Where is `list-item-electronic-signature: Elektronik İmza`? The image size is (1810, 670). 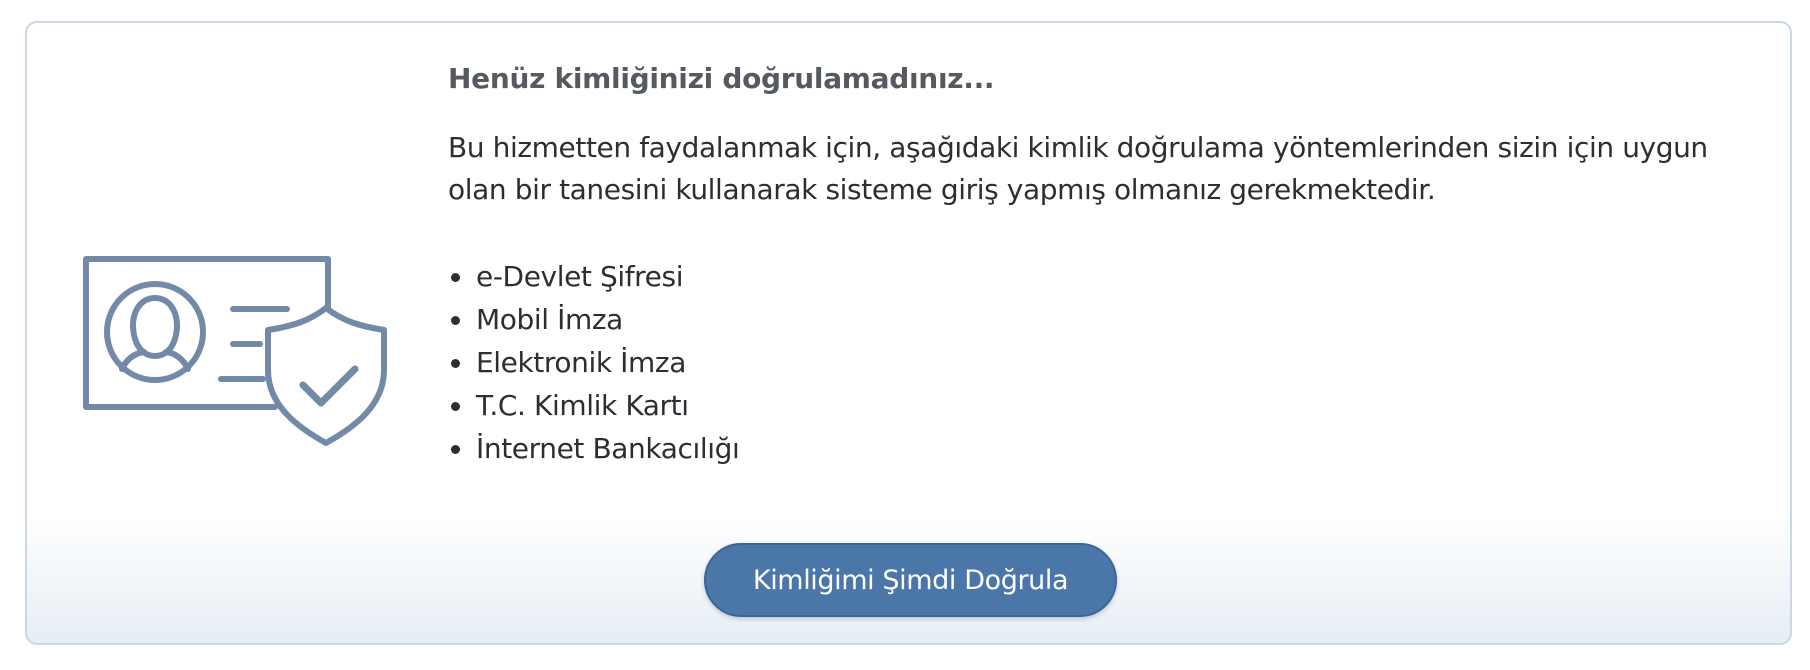
list-item-electronic-signature: Elektronik İmza is located at coordinates (1108, 362).